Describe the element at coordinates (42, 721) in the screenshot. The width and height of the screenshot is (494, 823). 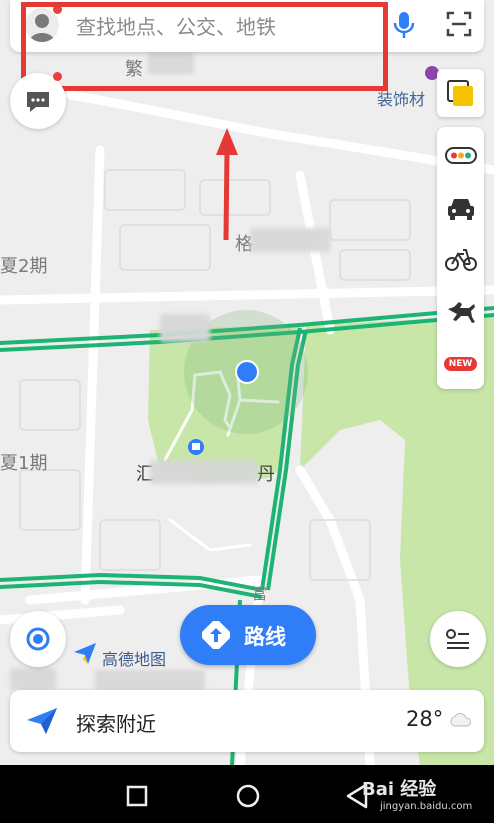
I see `explore-icon` at that location.